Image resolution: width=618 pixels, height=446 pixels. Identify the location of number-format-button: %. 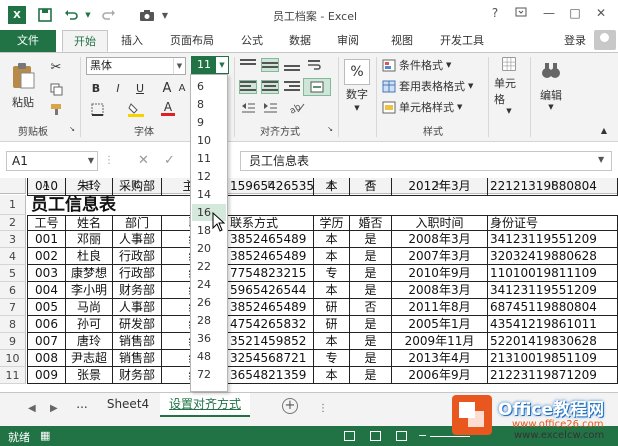
(357, 72).